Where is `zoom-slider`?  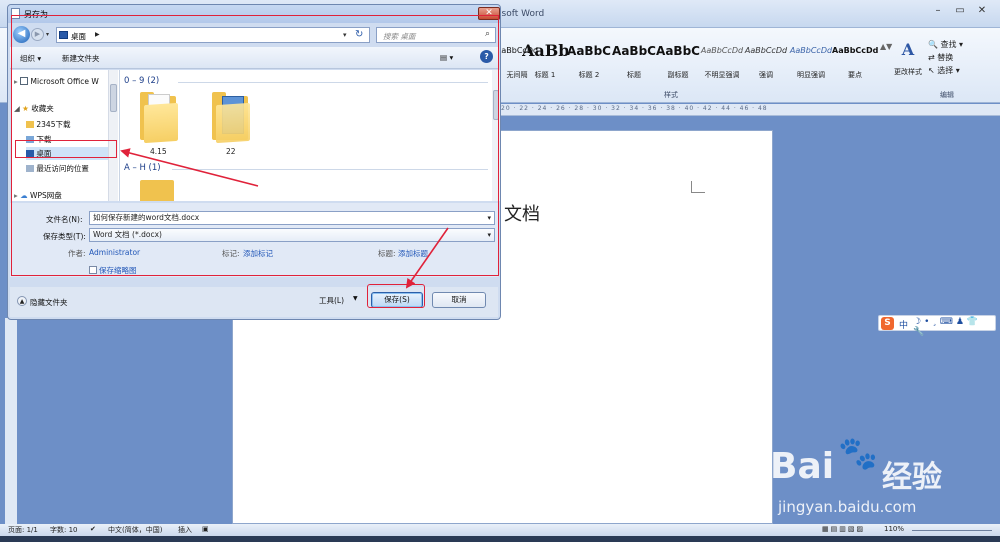 zoom-slider is located at coordinates (952, 530).